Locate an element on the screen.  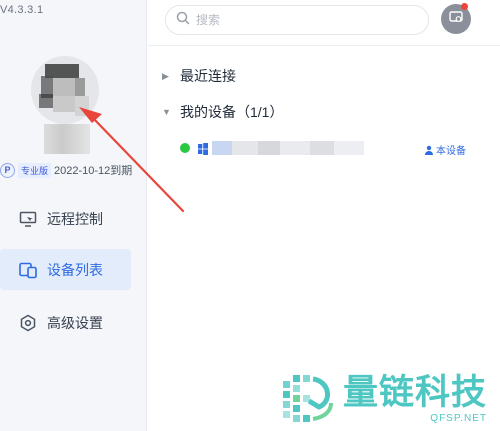
app-version: V4.3.3.1 is located at coordinates (22, 10).